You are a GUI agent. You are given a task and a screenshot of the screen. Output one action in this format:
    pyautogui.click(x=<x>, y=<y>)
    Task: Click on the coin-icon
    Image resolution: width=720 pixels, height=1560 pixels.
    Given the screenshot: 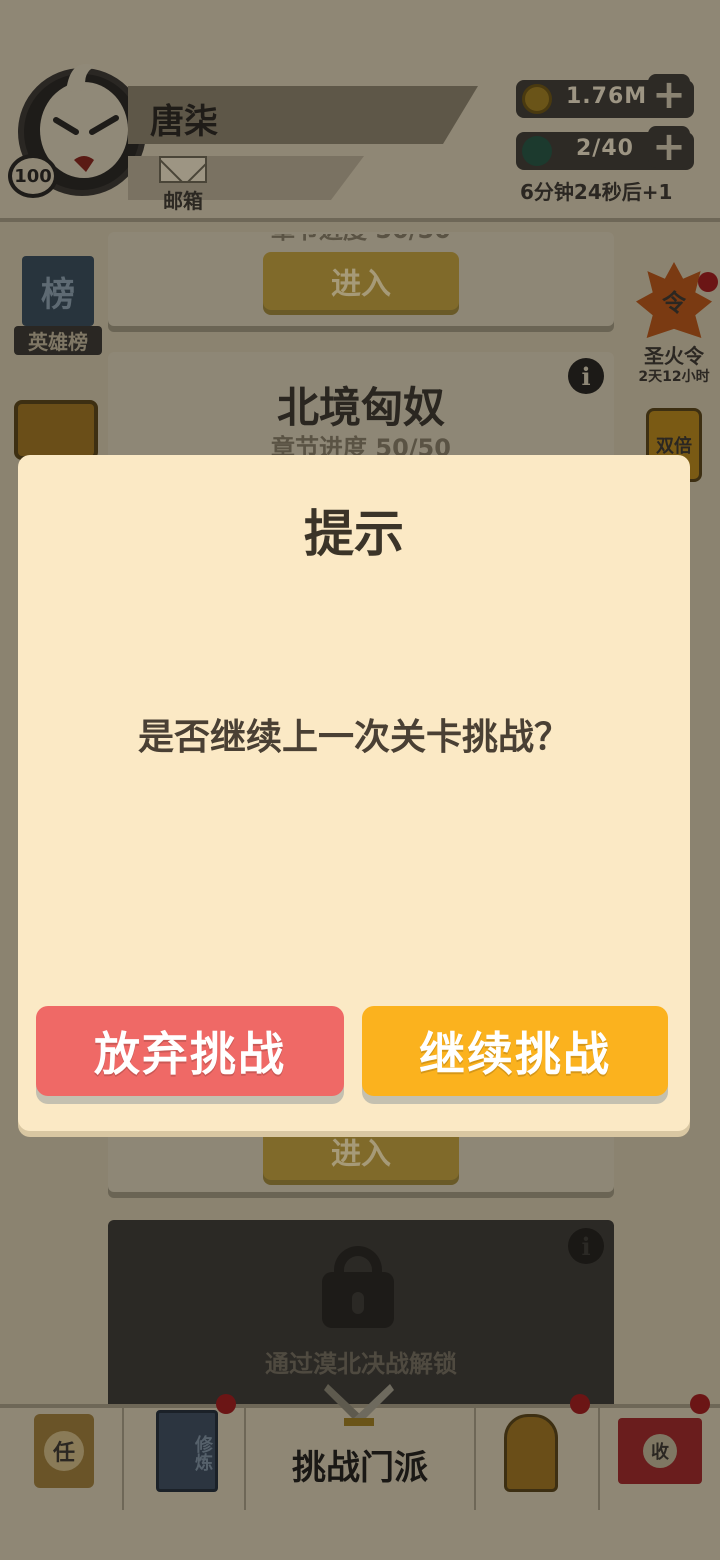 What is the action you would take?
    pyautogui.click(x=537, y=99)
    